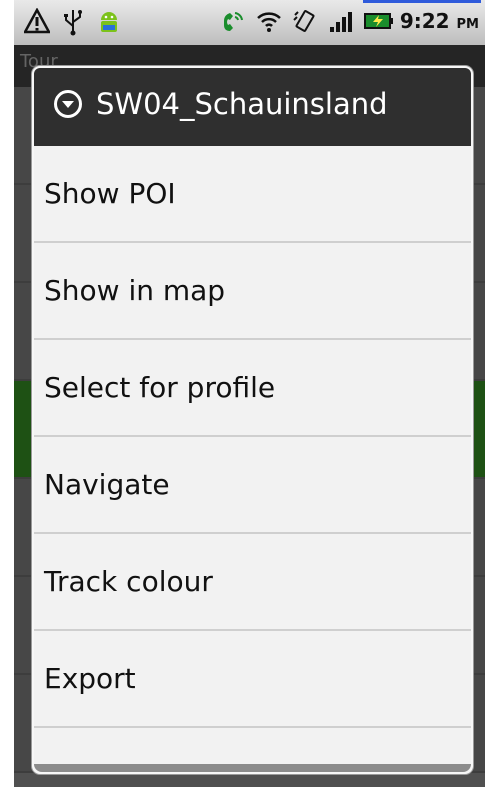  I want to click on menu-item-show-in-map: Show in map, so click(252, 291).